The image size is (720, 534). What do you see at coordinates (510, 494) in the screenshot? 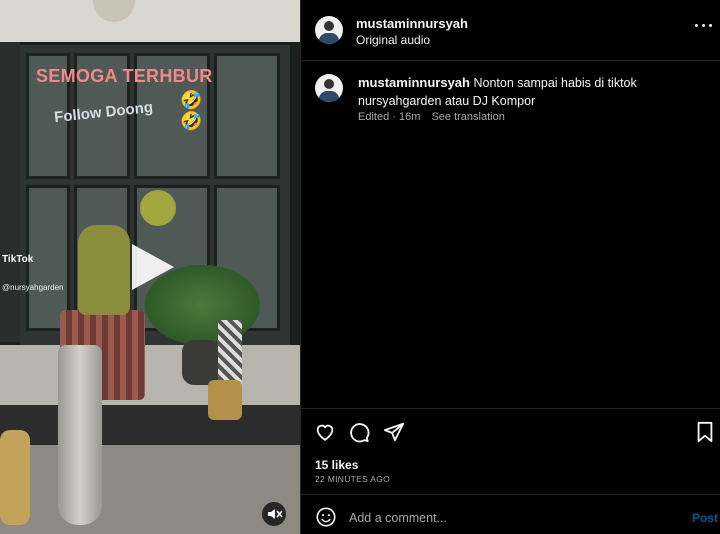
I see `comment-divider` at bounding box center [510, 494].